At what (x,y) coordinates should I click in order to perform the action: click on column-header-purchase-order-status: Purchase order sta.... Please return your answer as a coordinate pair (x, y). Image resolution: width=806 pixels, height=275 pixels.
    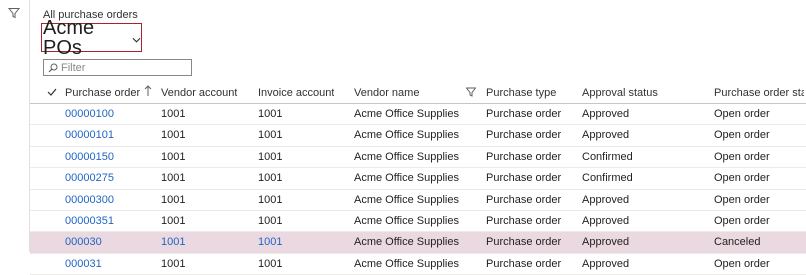
    Looking at the image, I should click on (759, 93).